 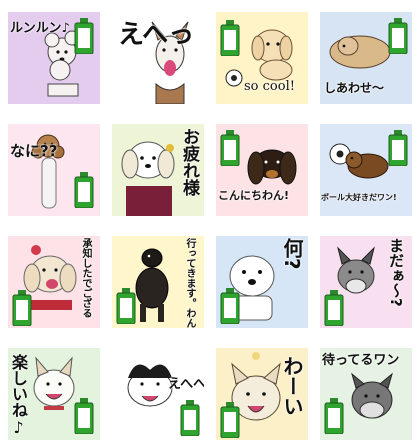 I want to click on sticker-caption: こんにちわん!, so click(x=254, y=195).